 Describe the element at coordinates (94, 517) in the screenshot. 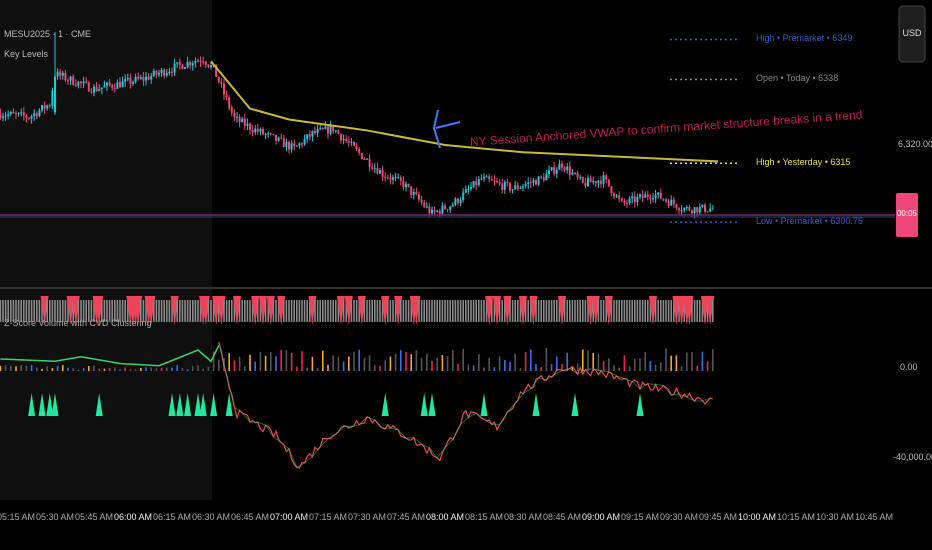

I see `x-tick-label: 05:45 AM` at that location.